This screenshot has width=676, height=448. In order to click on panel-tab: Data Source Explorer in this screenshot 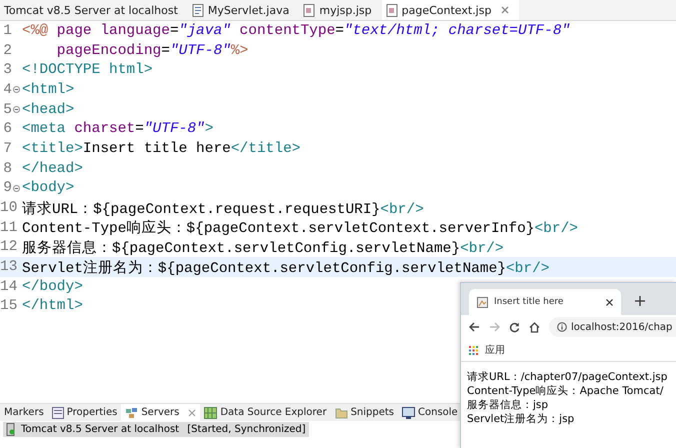, I will do `click(265, 412)`.